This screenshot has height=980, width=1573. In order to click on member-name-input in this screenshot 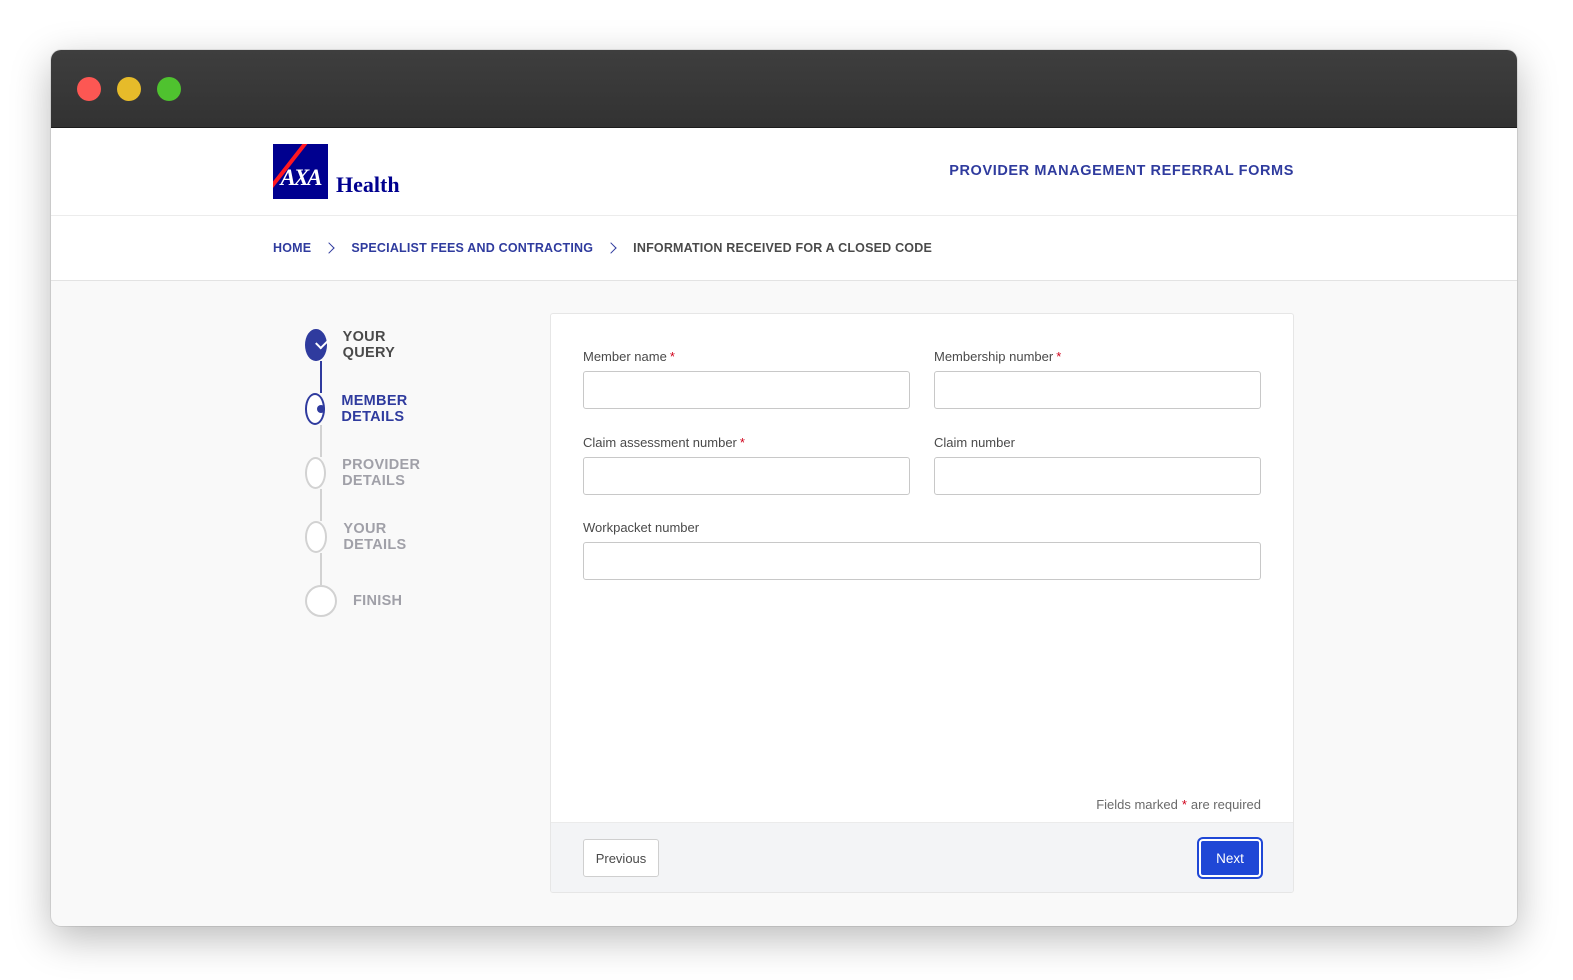, I will do `click(746, 390)`.